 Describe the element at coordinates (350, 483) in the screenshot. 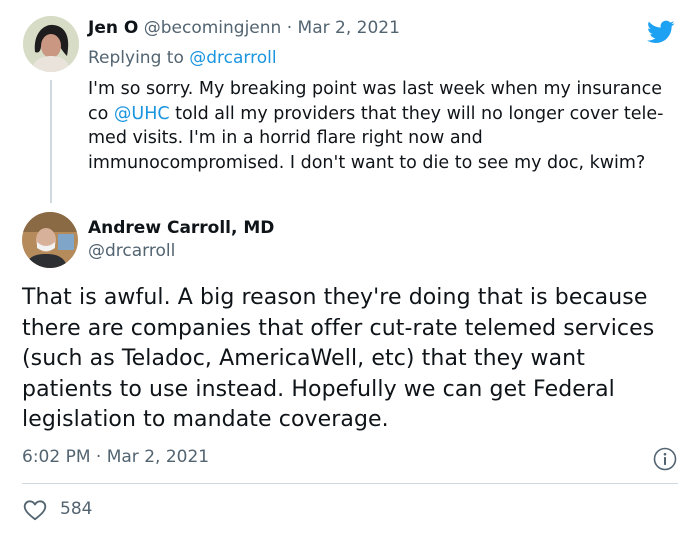

I see `divider` at that location.